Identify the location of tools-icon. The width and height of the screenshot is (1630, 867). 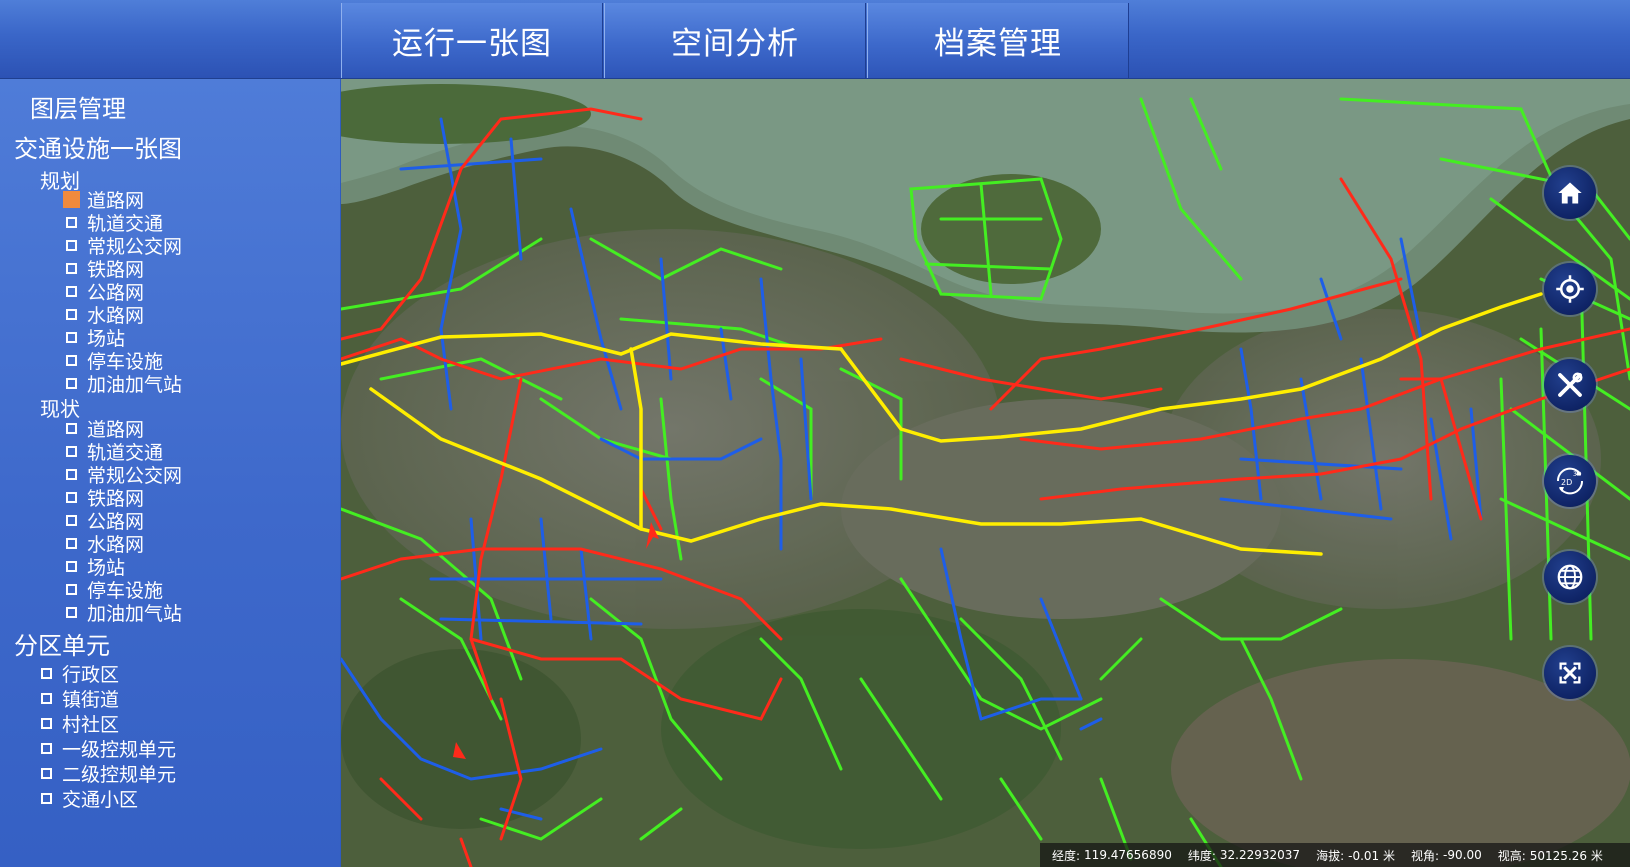
(1570, 384).